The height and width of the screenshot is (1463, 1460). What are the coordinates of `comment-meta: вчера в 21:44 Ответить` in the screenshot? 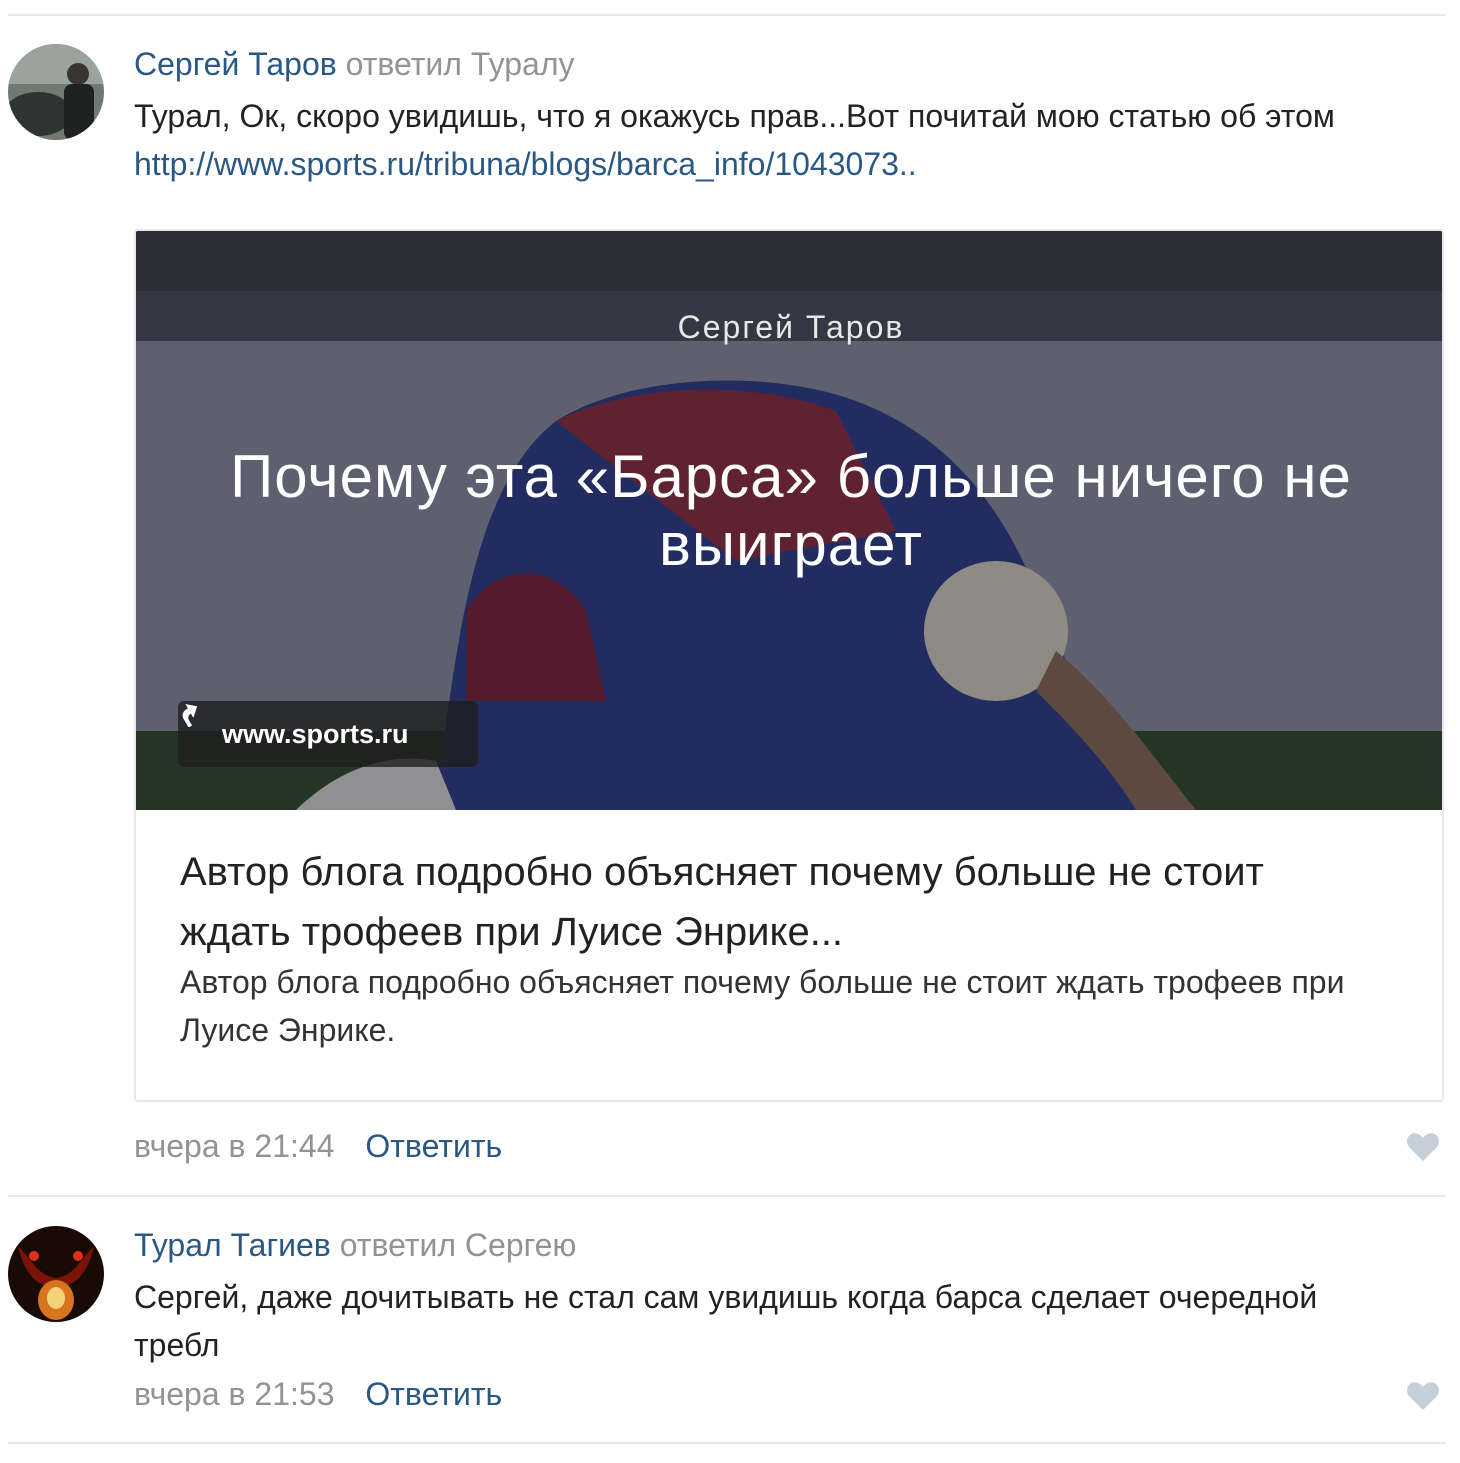 It's located at (318, 1146).